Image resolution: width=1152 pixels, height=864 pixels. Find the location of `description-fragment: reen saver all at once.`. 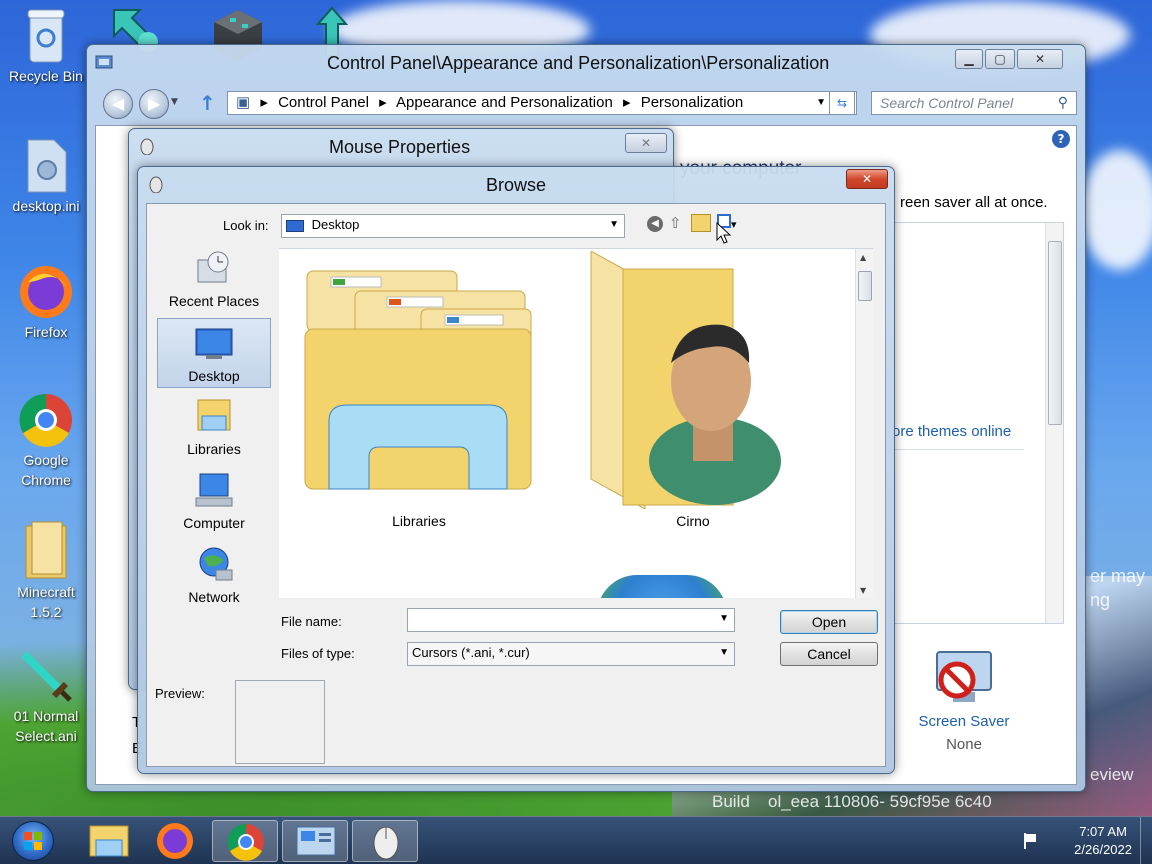

description-fragment: reen saver all at once. is located at coordinates (974, 202).